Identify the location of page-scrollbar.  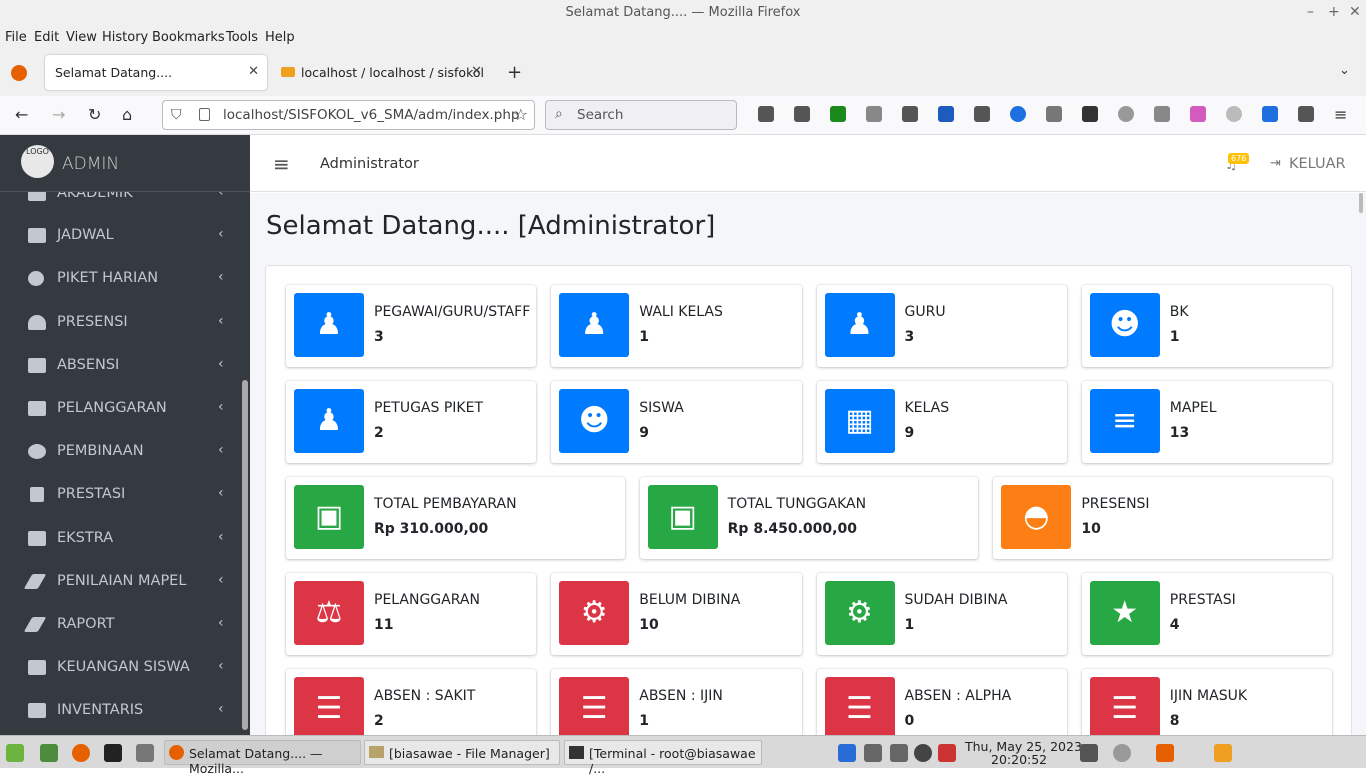
(1361, 203).